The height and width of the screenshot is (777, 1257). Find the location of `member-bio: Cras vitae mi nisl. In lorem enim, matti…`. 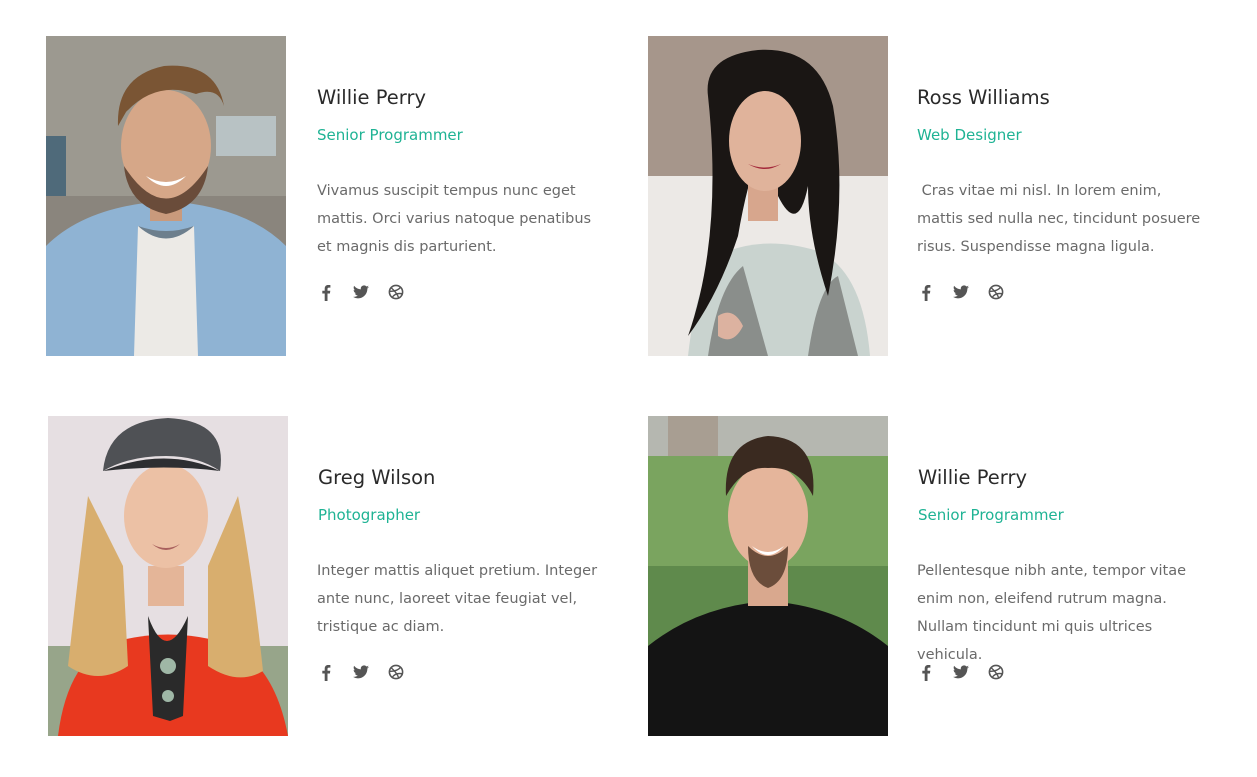

member-bio: Cras vitae mi nisl. In lorem enim, matti… is located at coordinates (1061, 219).